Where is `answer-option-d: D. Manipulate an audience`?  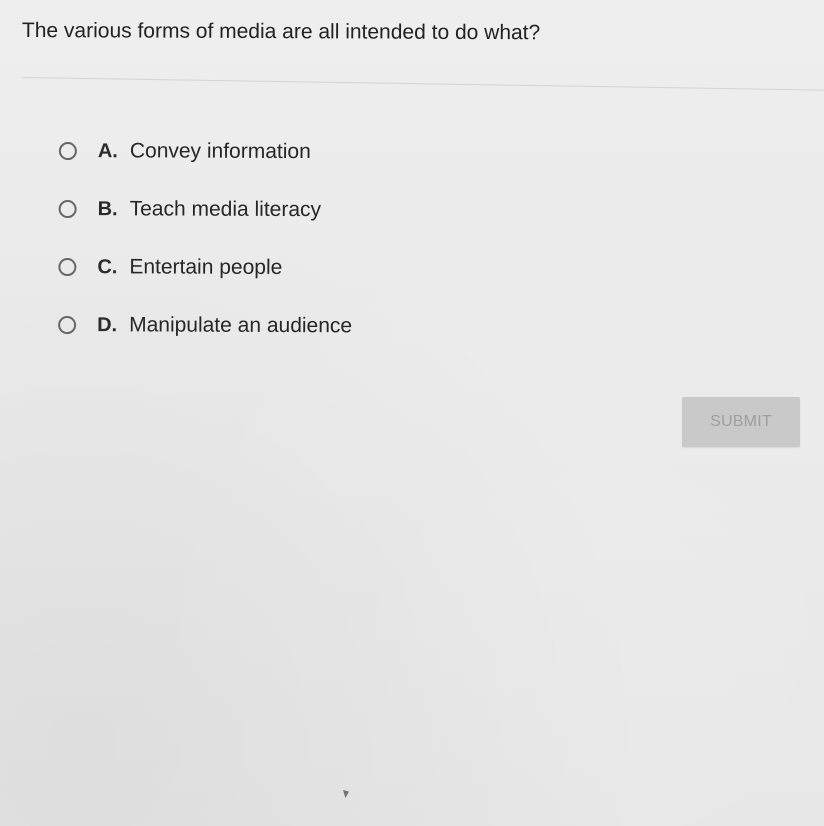
answer-option-d: D. Manipulate an audience is located at coordinates (306, 326).